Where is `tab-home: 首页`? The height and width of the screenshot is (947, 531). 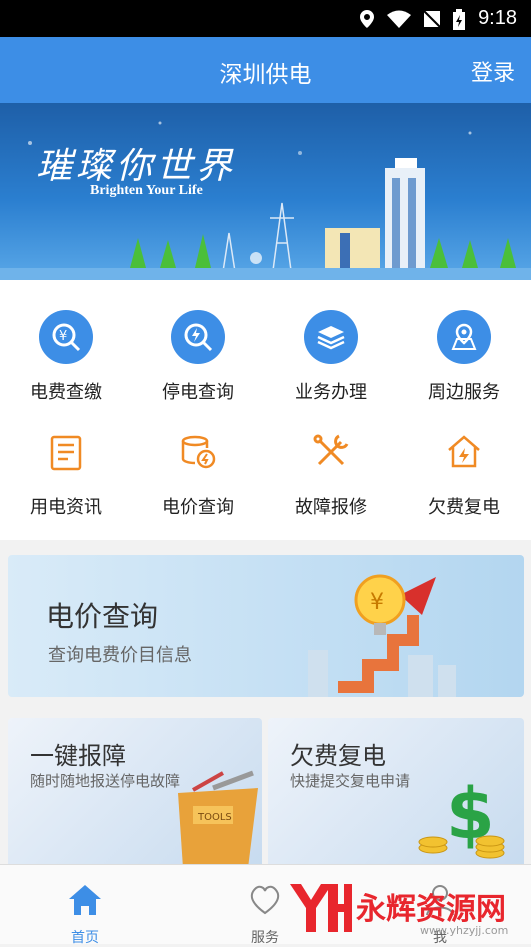
tab-home: 首页 is located at coordinates (85, 906).